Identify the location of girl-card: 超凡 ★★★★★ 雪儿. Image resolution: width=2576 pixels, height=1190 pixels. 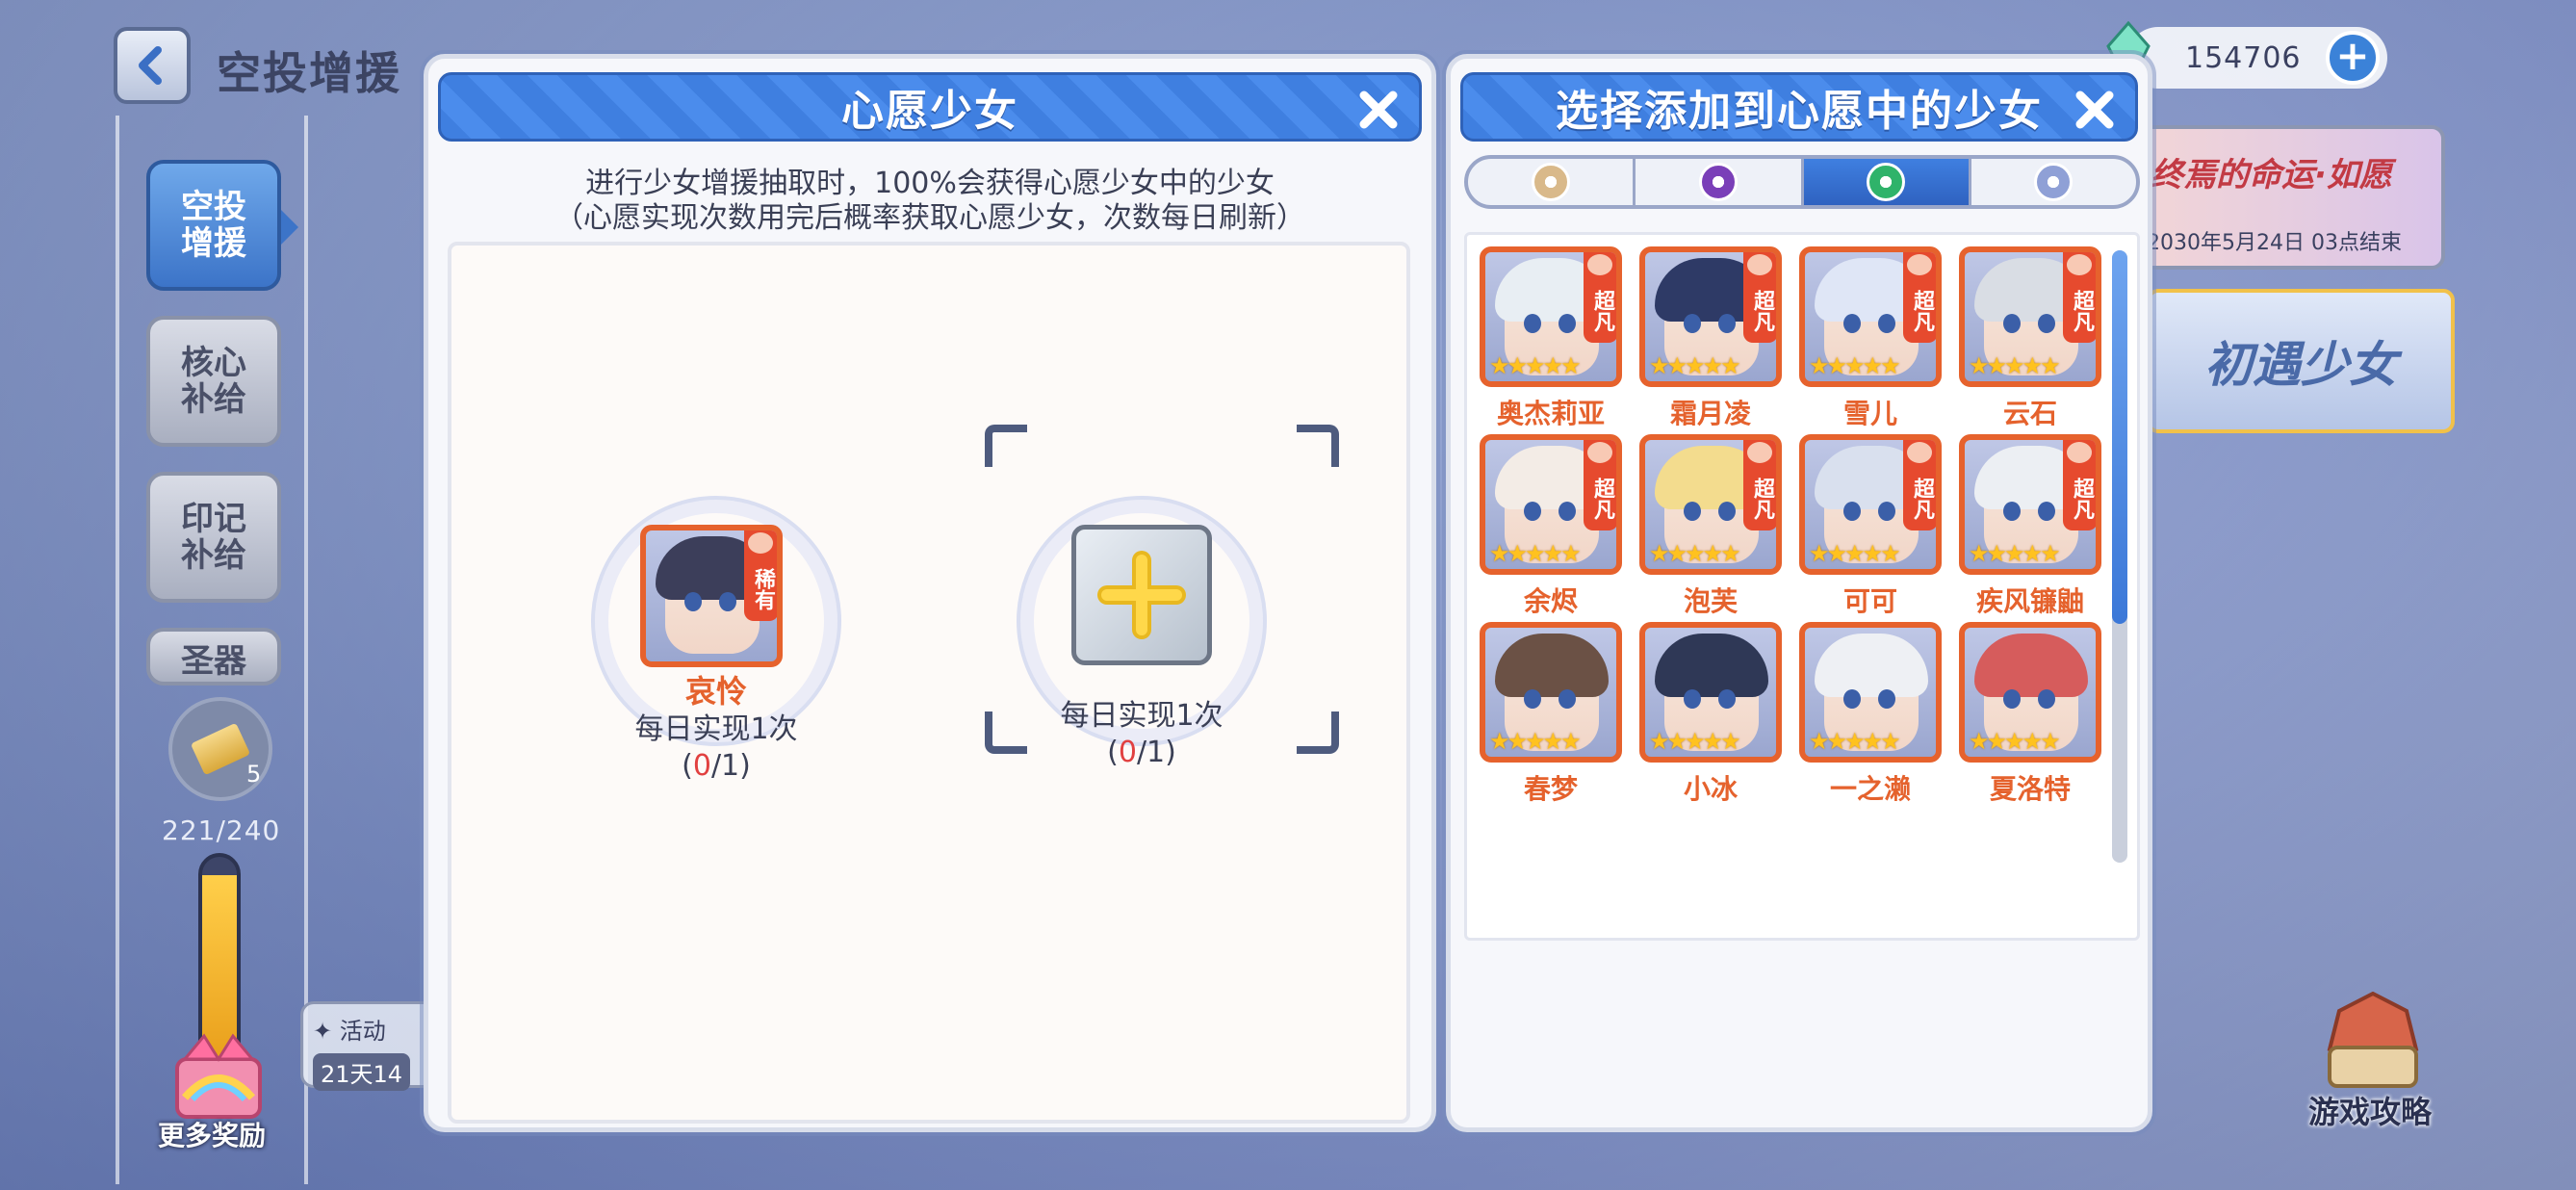
(1871, 339).